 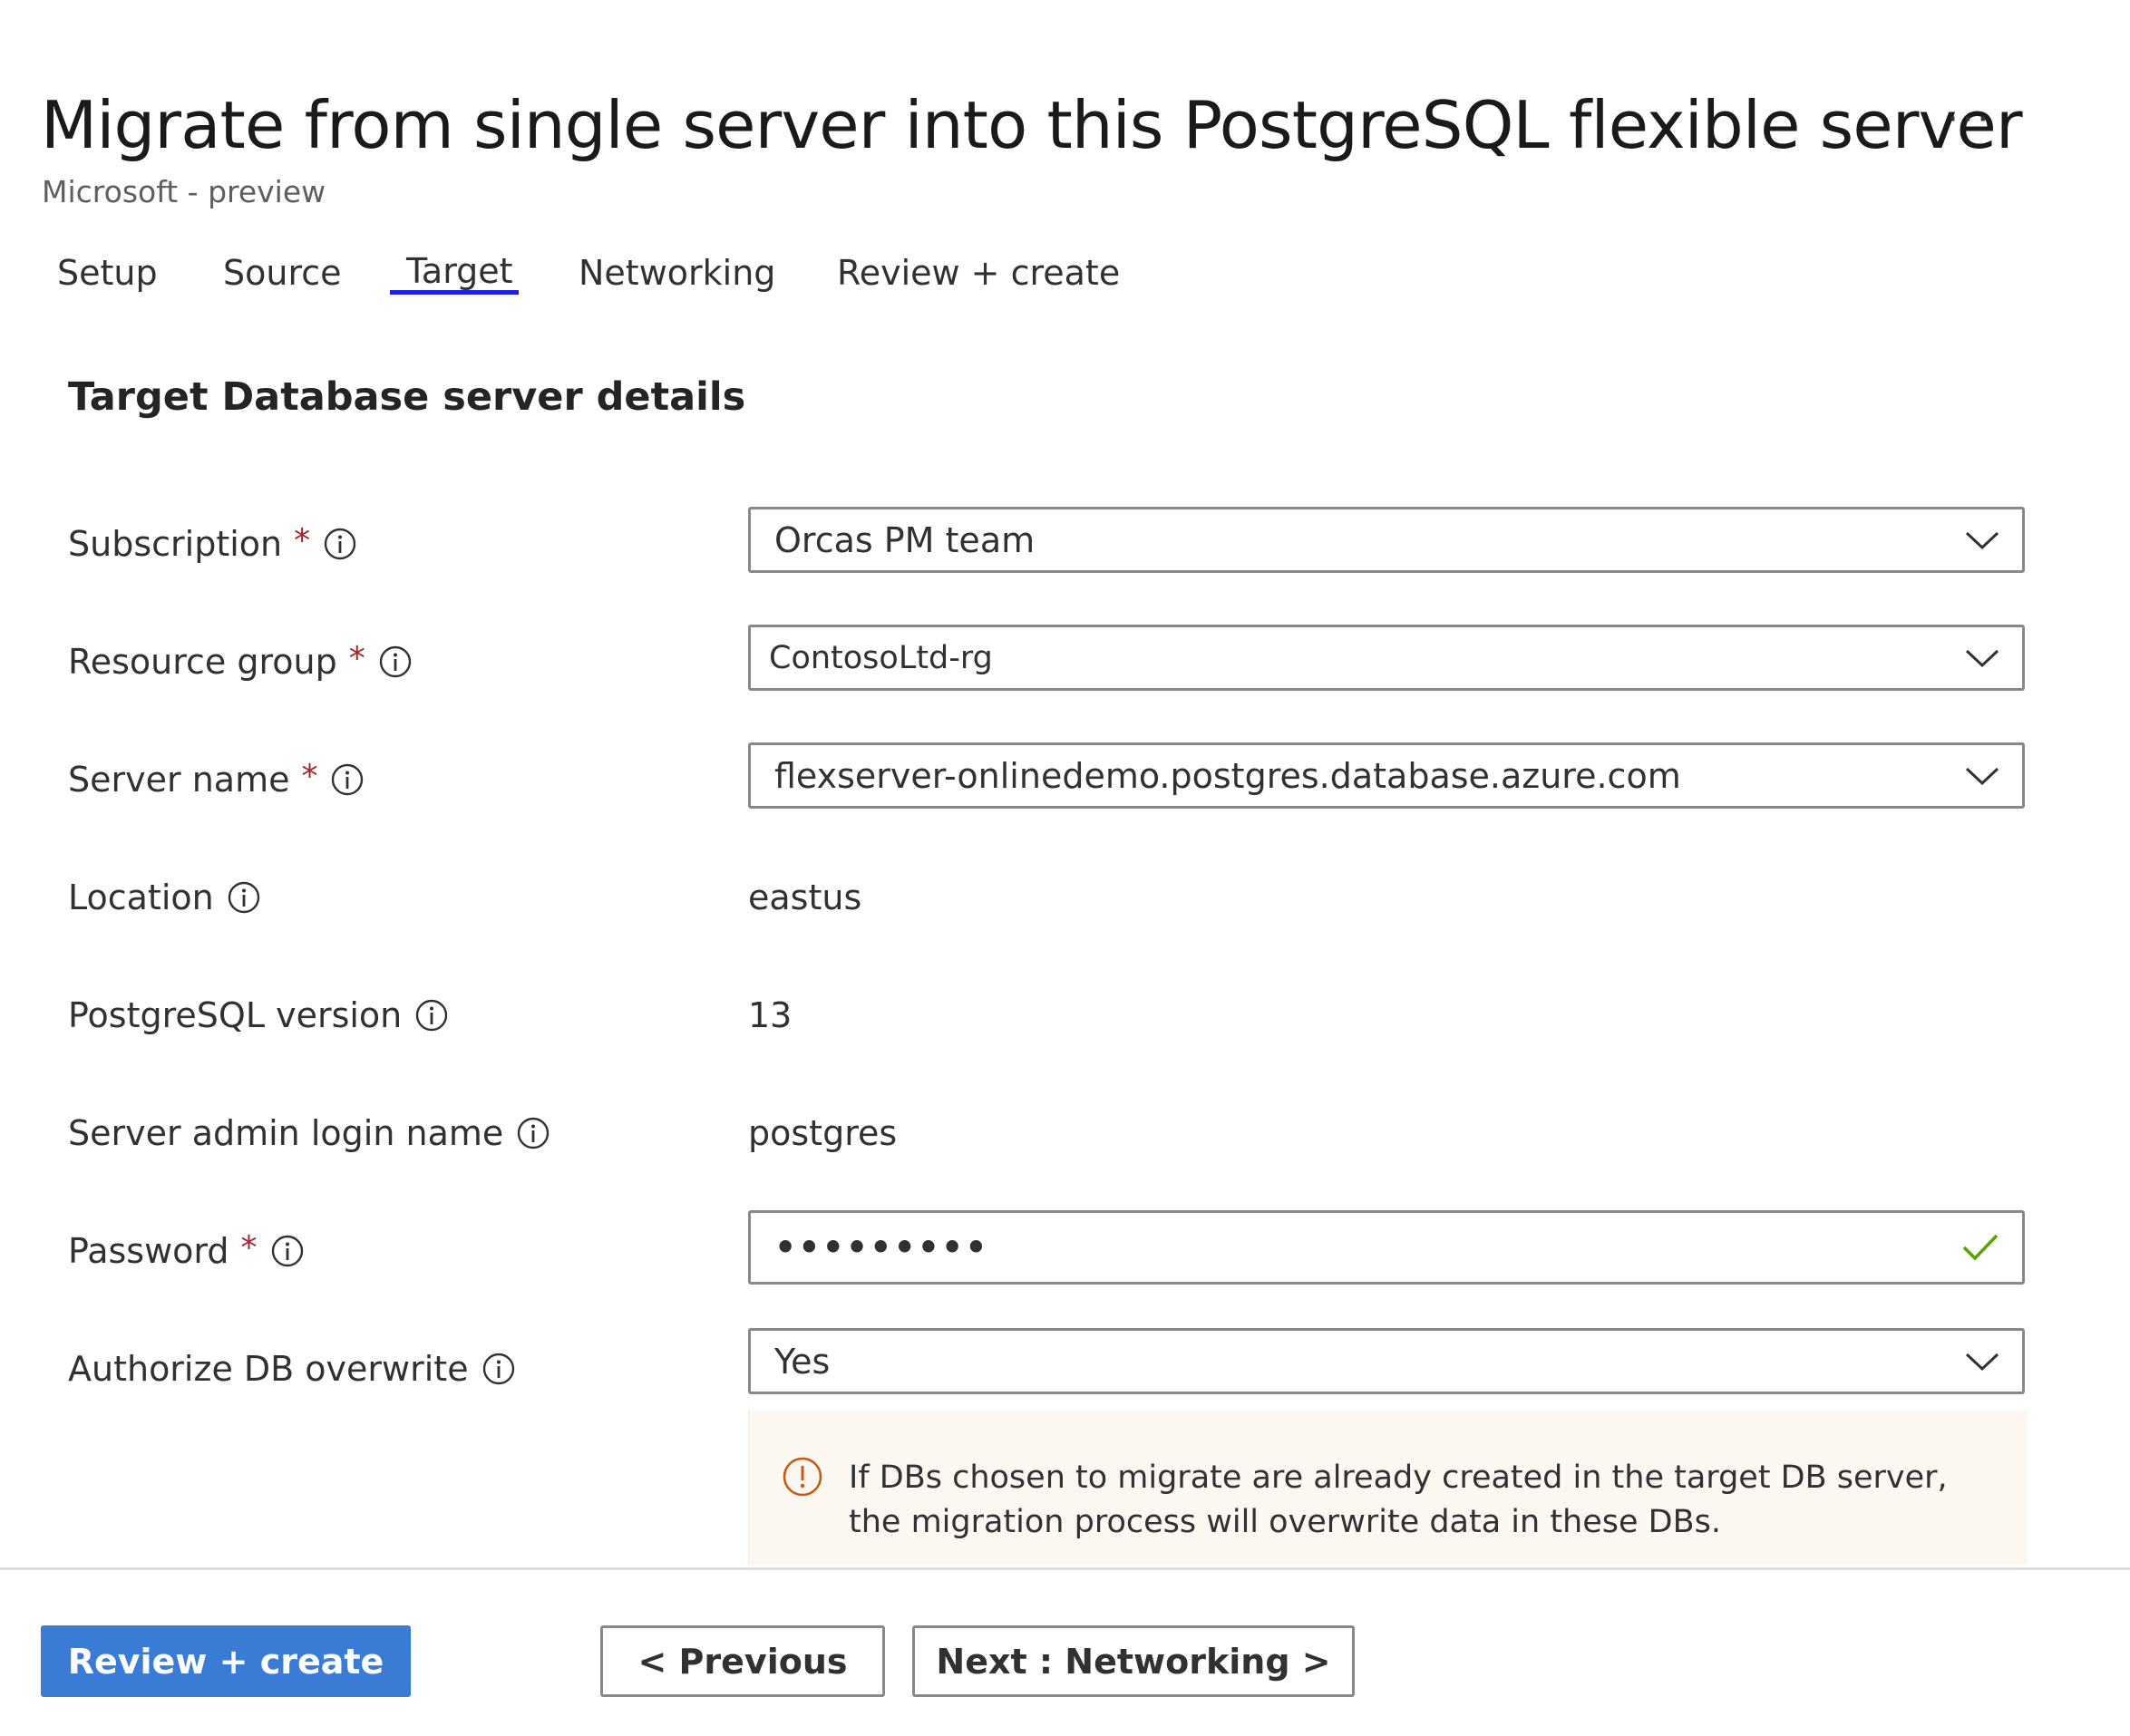 What do you see at coordinates (184, 191) in the screenshot?
I see `page-subtitle: Microsoft - preview` at bounding box center [184, 191].